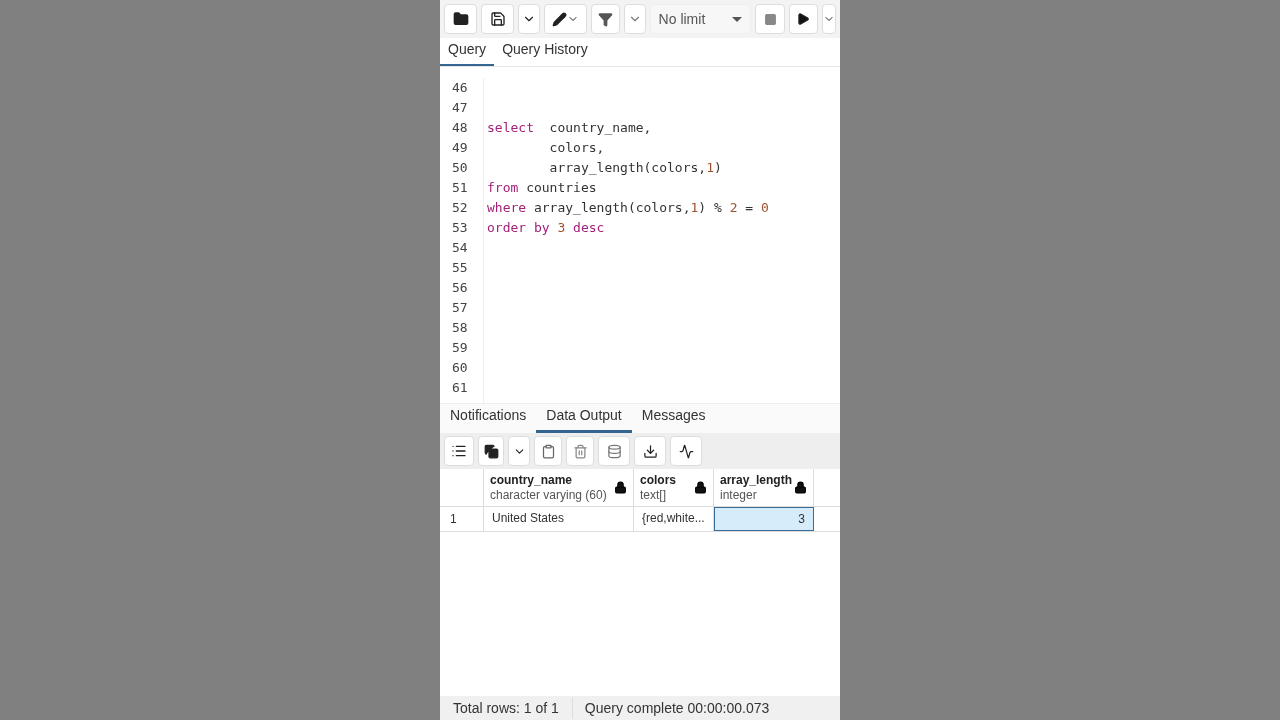 This screenshot has height=720, width=1280. I want to click on edit-button, so click(565, 19).